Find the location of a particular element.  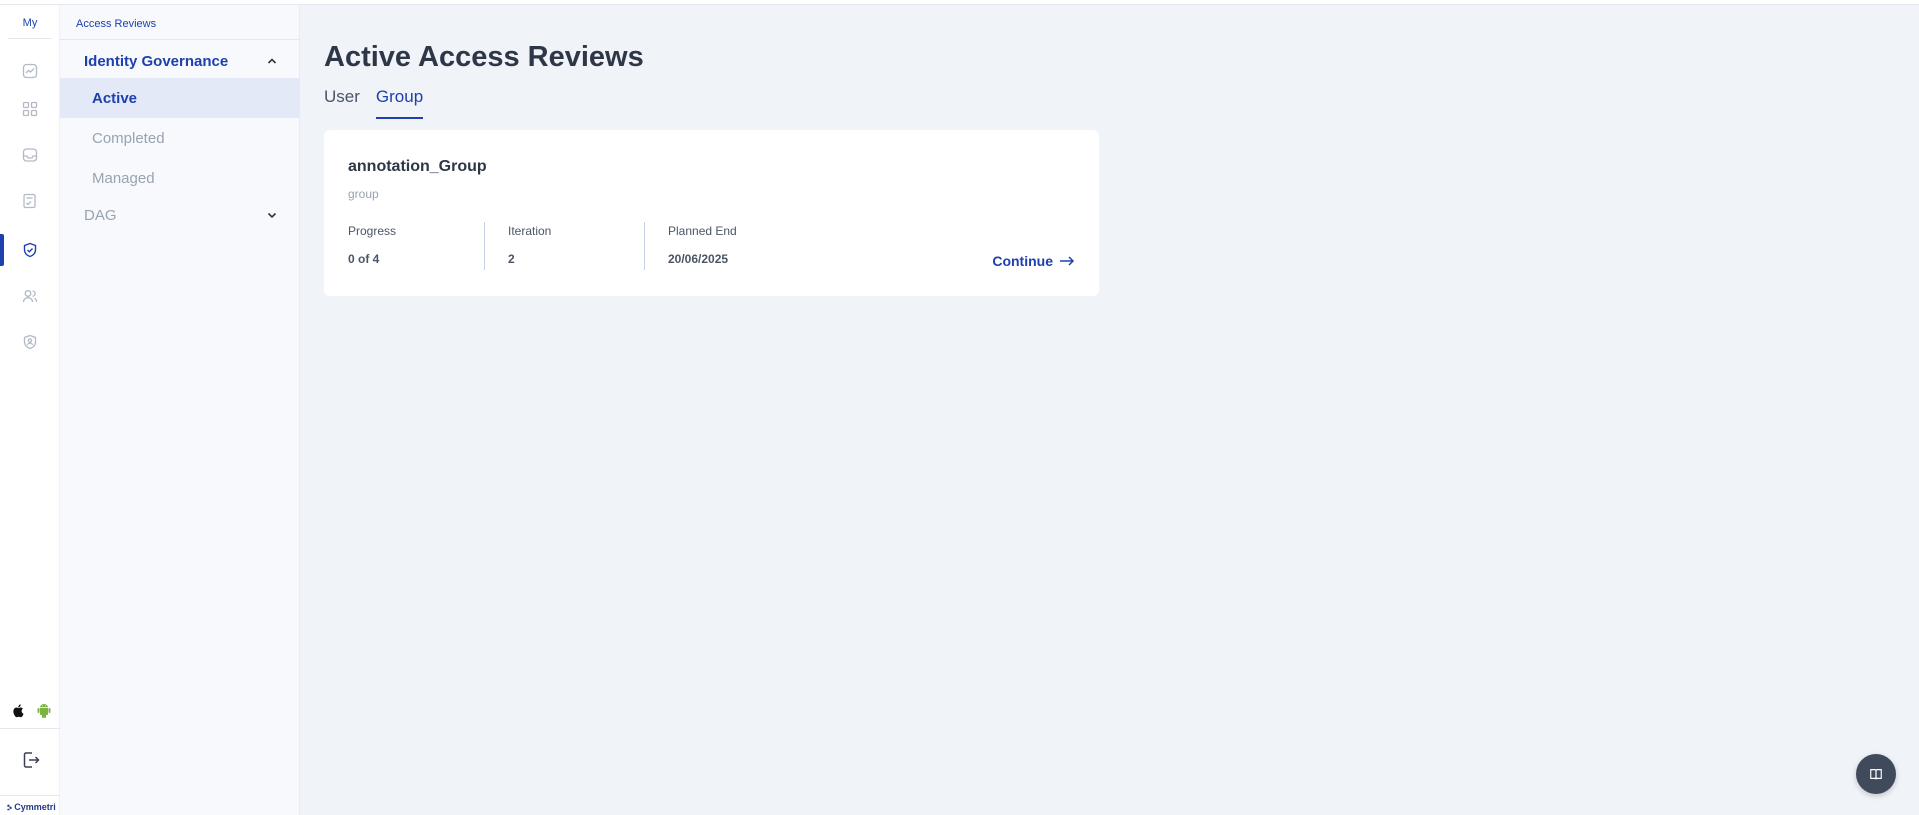

sidebar-item-label: Managed is located at coordinates (123, 178).